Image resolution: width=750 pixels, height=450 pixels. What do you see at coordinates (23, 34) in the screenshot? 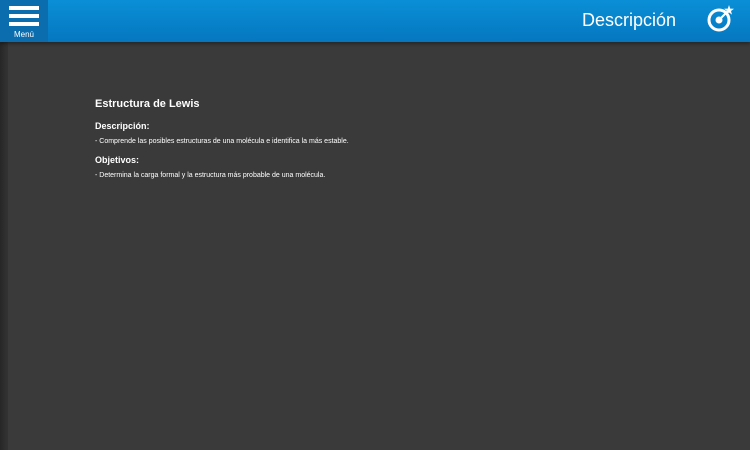
I see `menu-label: Menú` at bounding box center [23, 34].